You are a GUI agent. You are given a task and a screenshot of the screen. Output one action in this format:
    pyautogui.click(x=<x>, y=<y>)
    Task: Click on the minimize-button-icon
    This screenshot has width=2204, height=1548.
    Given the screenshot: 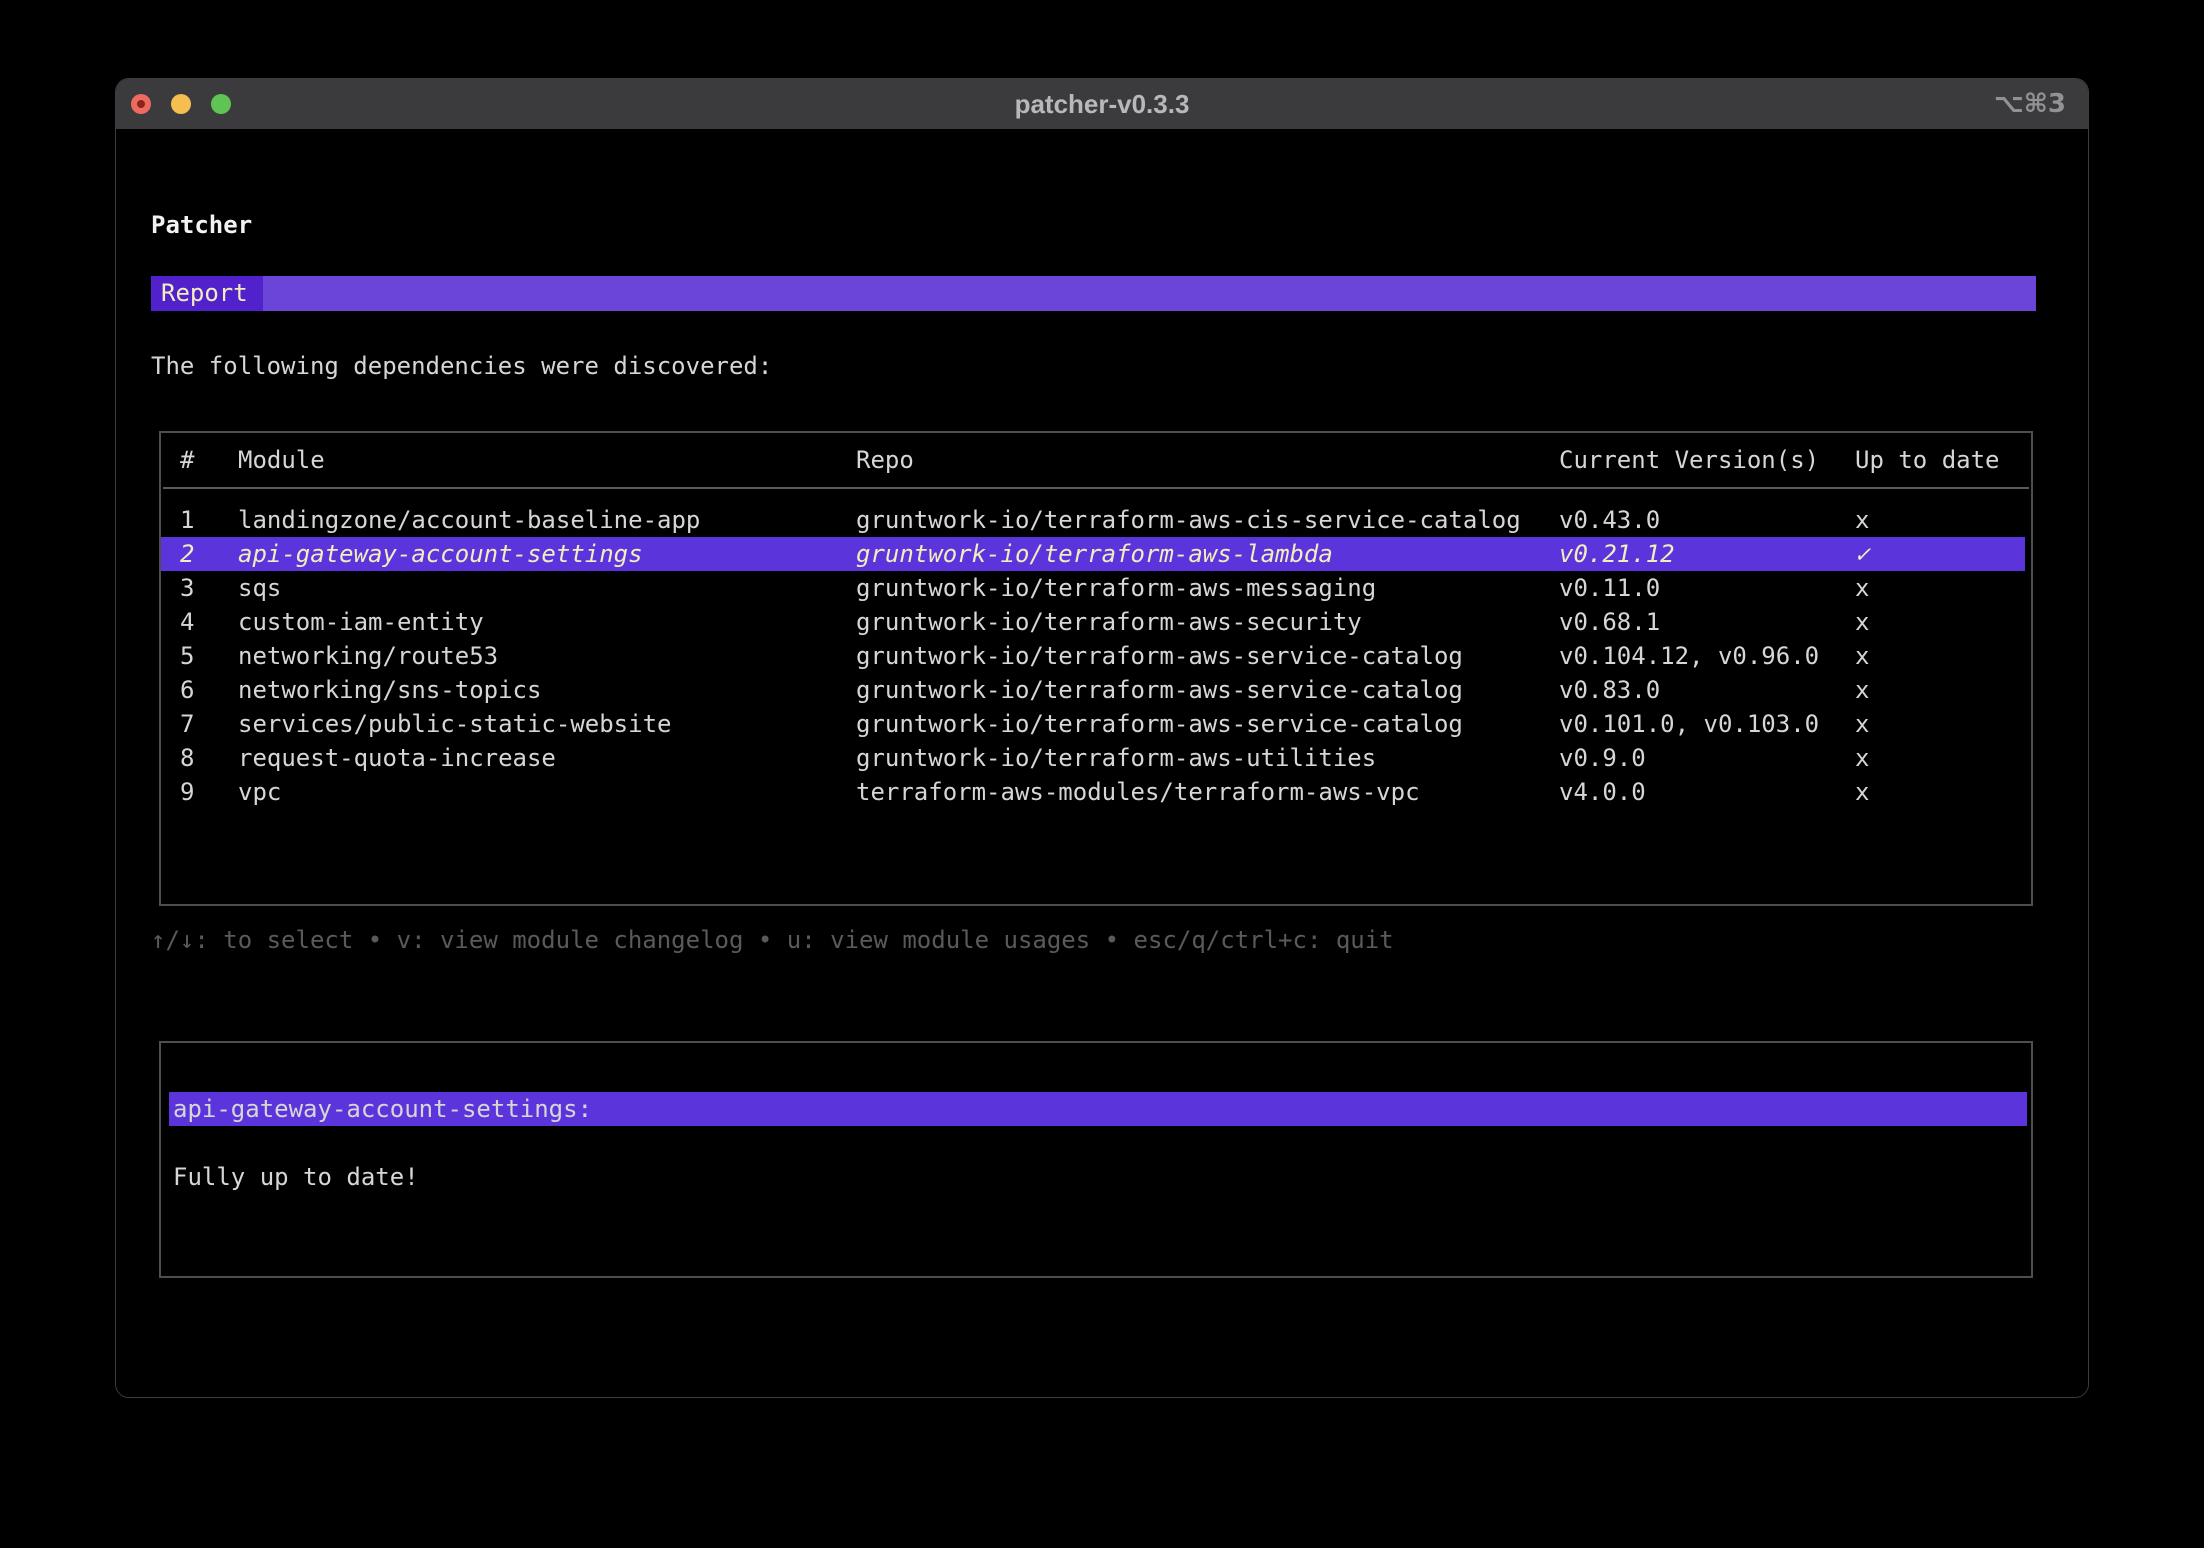 What is the action you would take?
    pyautogui.click(x=181, y=104)
    